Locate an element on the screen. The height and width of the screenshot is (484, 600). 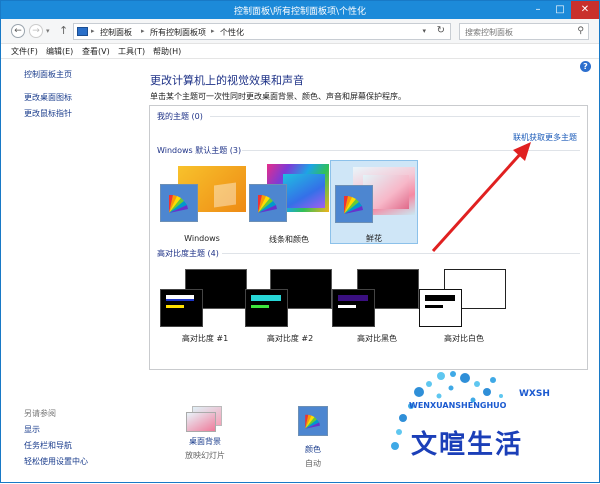
theme-label: 高对比黑色 is located at coordinates (377, 338).